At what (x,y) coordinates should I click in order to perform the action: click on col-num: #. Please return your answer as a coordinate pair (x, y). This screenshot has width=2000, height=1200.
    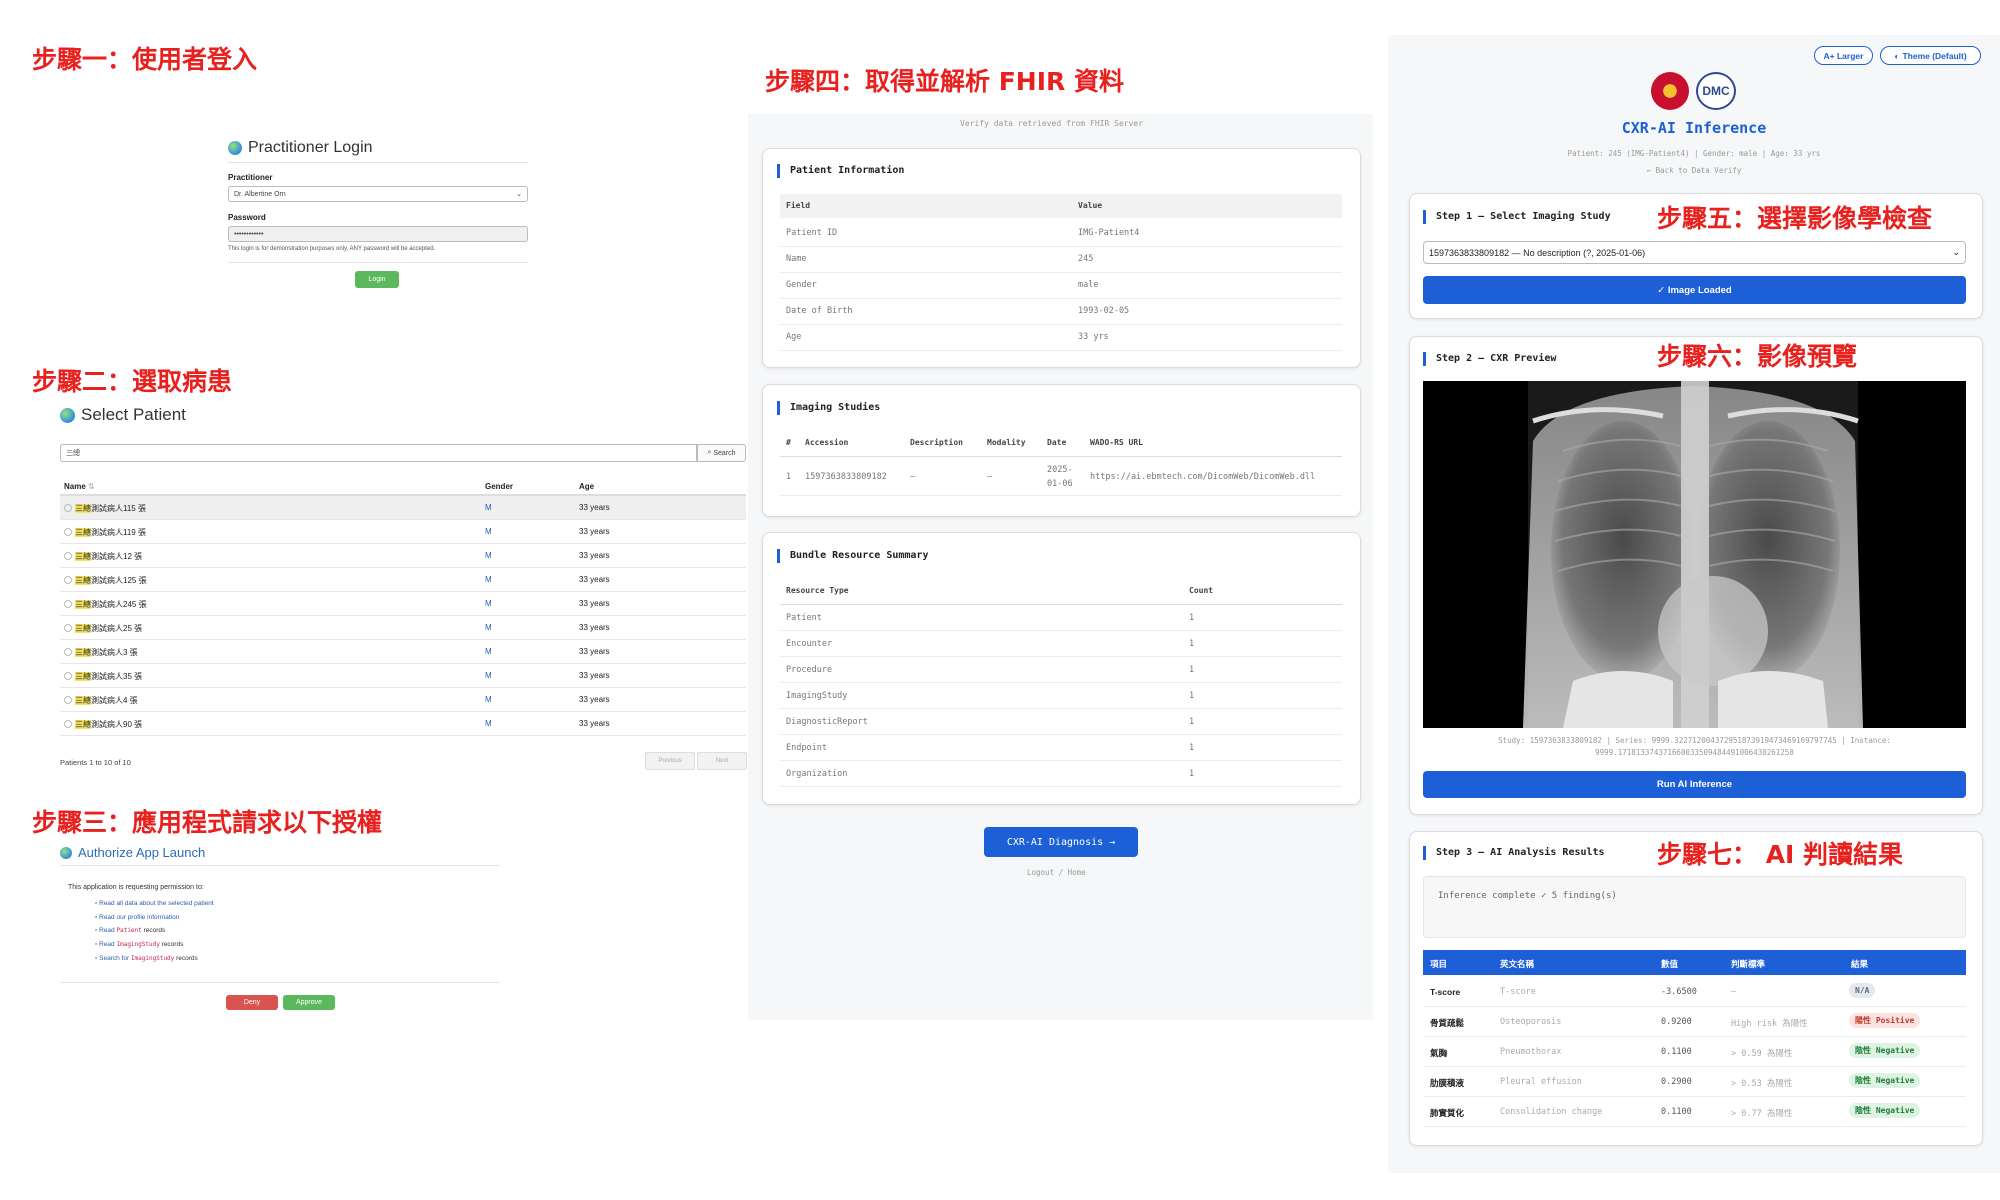
    Looking at the image, I should click on (788, 442).